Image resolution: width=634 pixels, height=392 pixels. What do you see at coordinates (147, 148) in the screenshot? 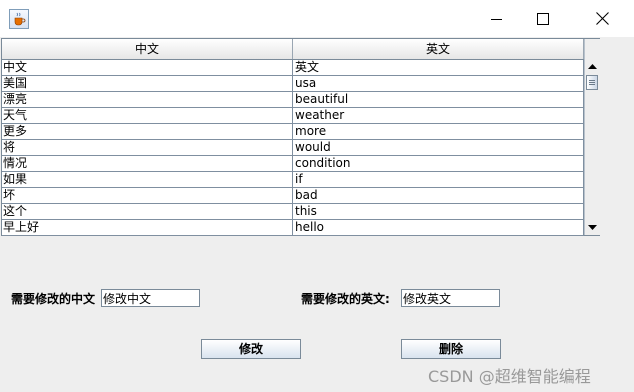
I see `cell-chinese: 将` at bounding box center [147, 148].